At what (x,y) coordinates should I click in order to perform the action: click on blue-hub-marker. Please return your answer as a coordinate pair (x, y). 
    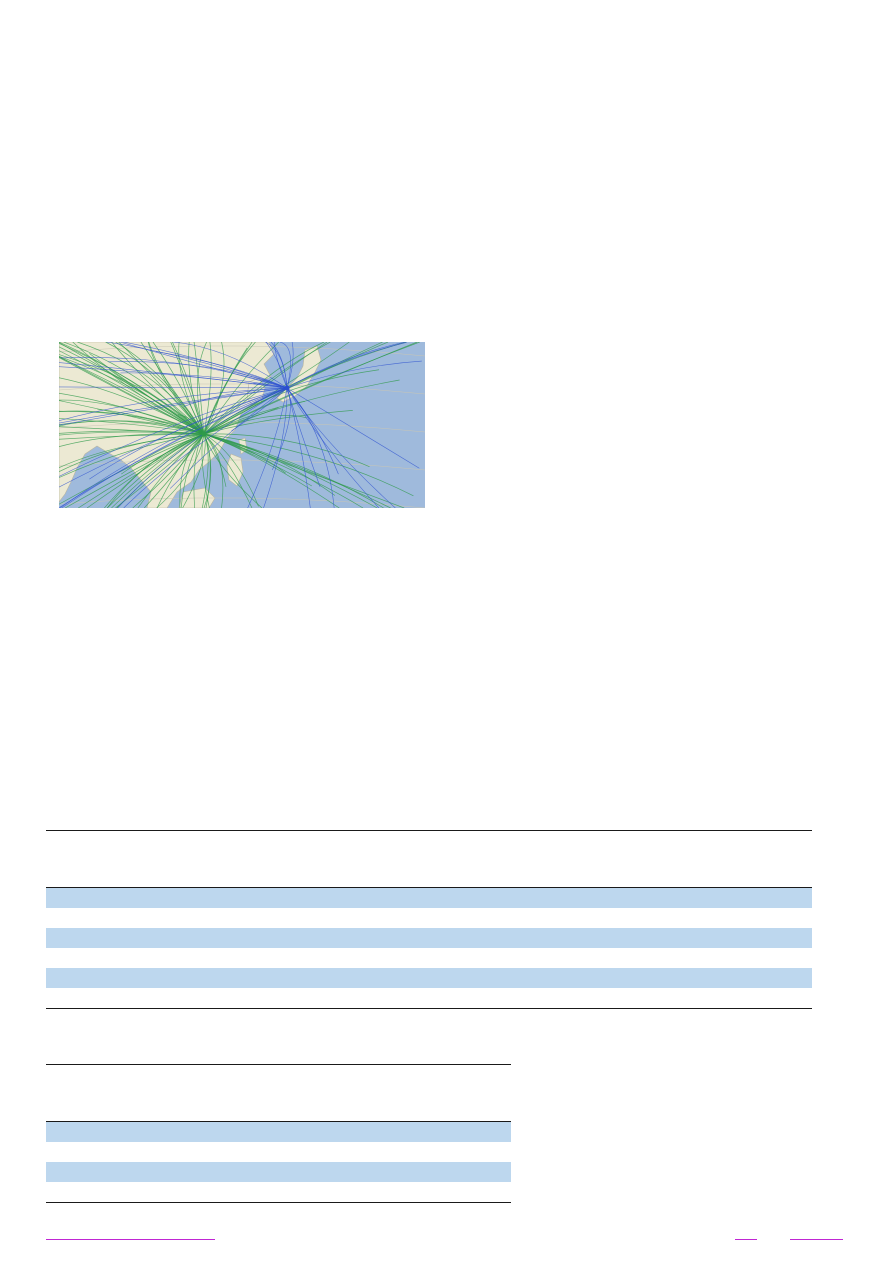
    Looking at the image, I should click on (287, 388).